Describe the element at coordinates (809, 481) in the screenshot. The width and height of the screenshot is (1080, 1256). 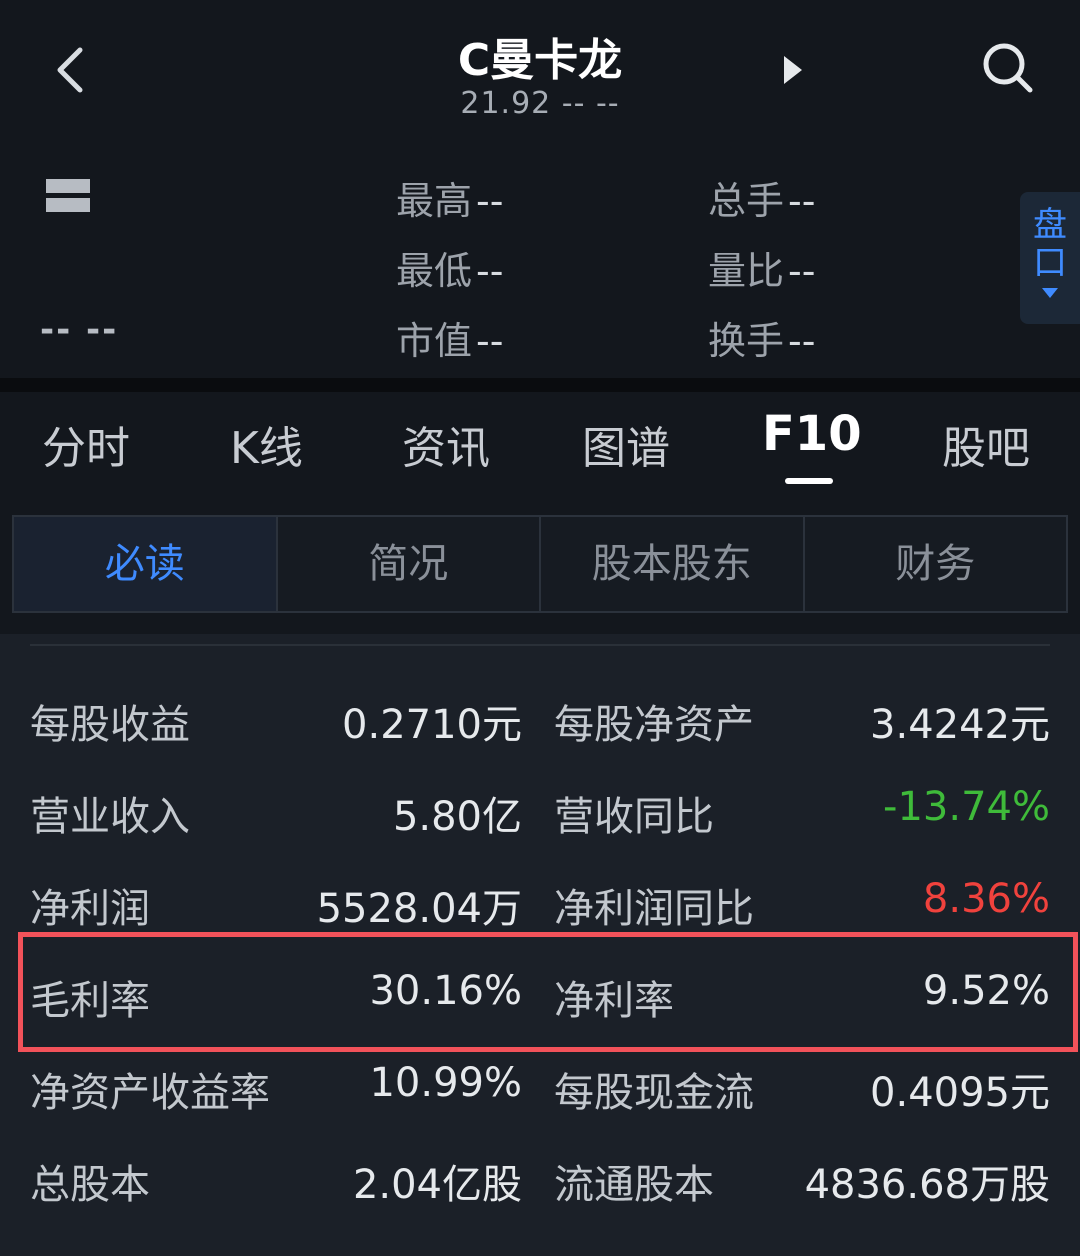
I see `active-tab-indicator` at that location.